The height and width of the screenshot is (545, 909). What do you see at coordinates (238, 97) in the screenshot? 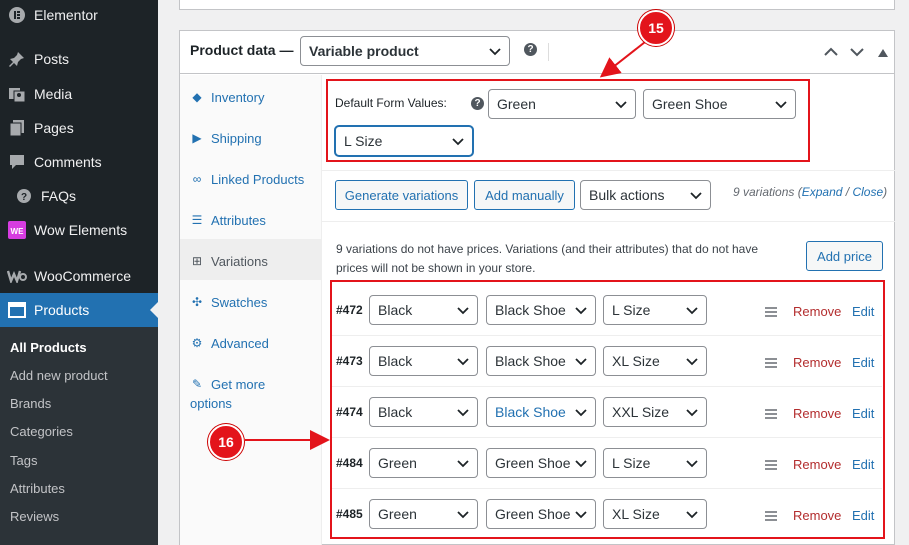
I see `tab-label: Inventory` at bounding box center [238, 97].